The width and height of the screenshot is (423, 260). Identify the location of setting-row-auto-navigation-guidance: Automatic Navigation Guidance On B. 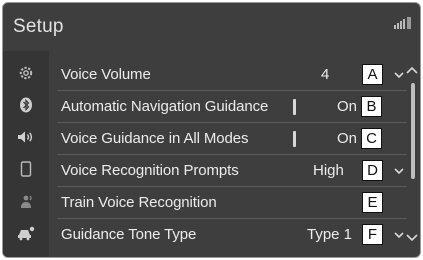
(228, 107).